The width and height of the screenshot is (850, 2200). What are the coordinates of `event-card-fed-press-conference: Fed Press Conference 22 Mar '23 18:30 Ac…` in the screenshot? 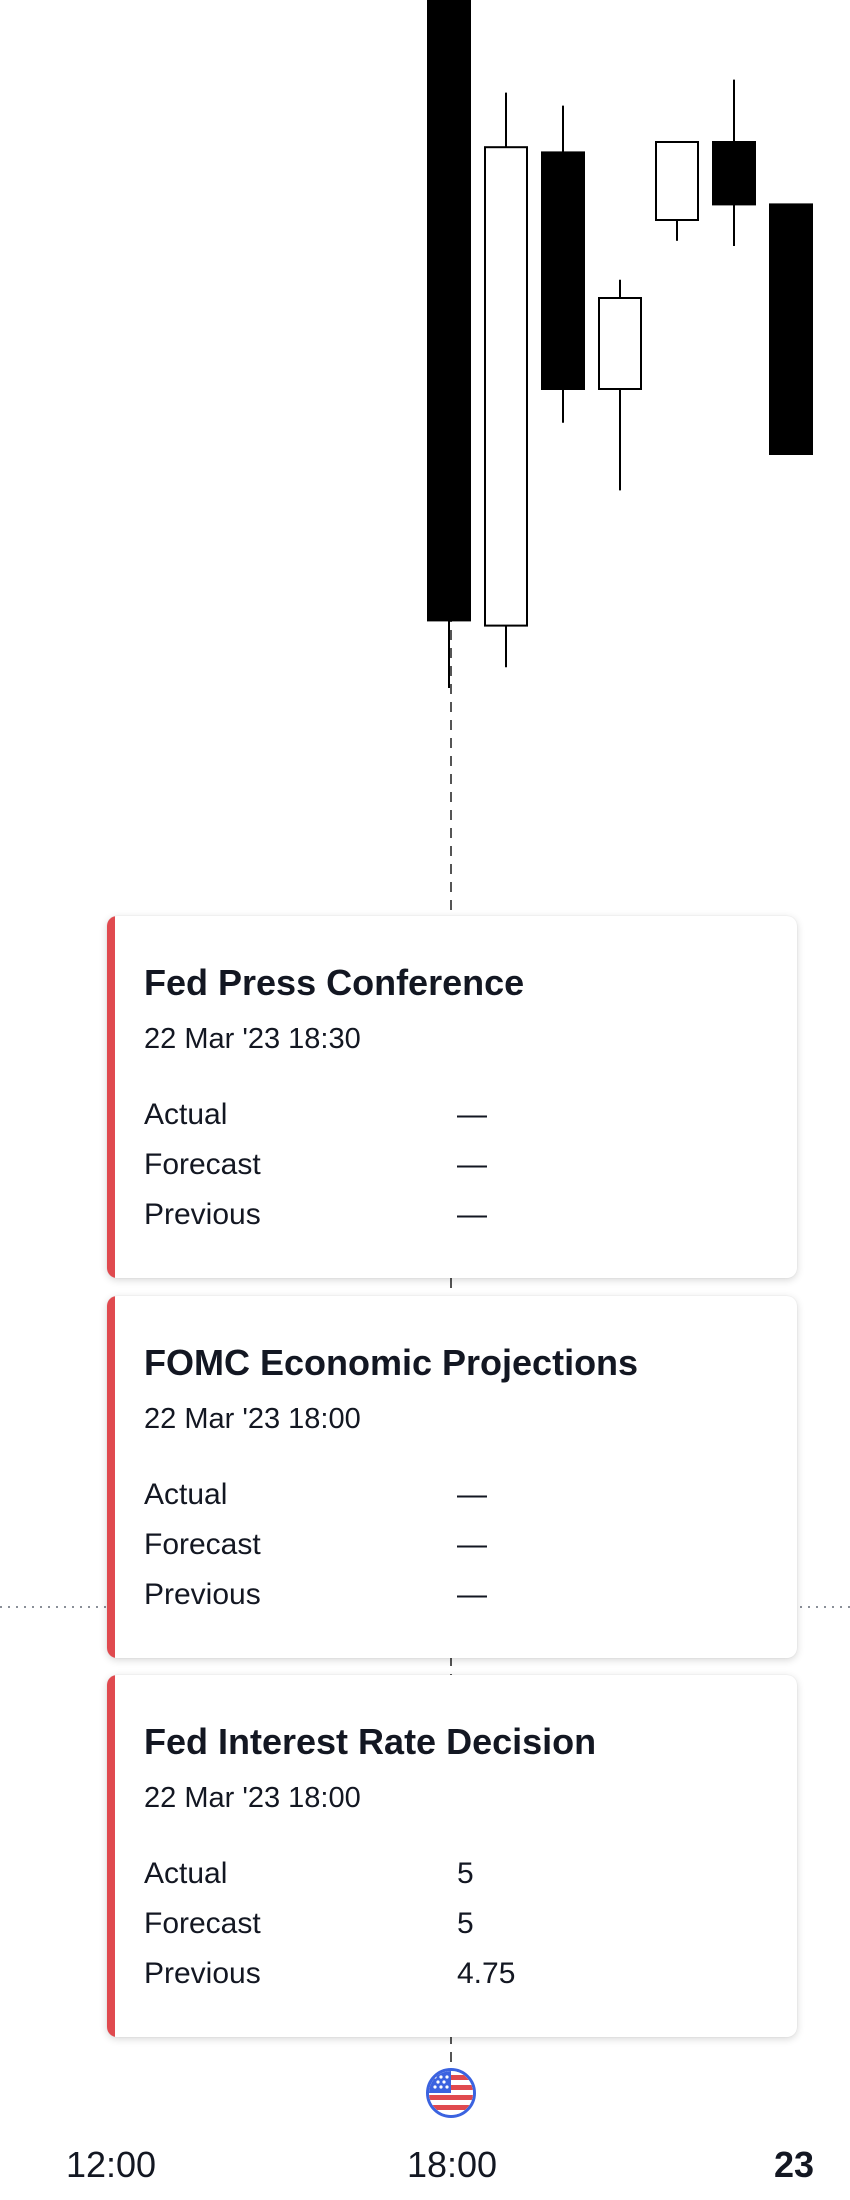 It's located at (452, 1097).